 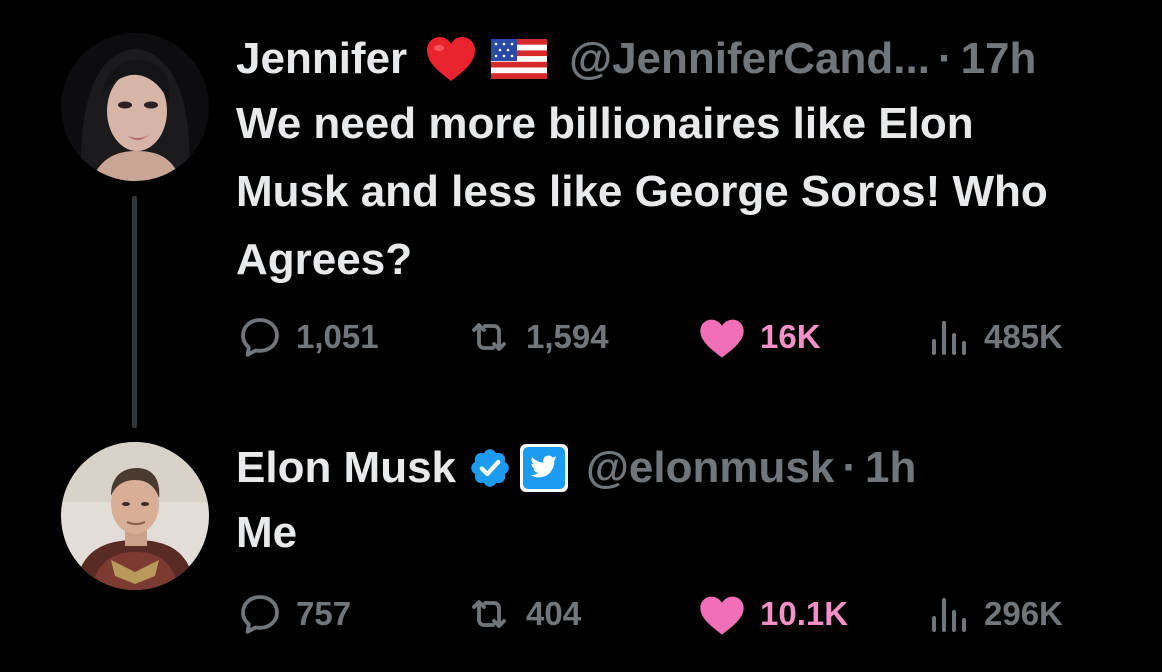 What do you see at coordinates (324, 613) in the screenshot?
I see `reply-count: 757` at bounding box center [324, 613].